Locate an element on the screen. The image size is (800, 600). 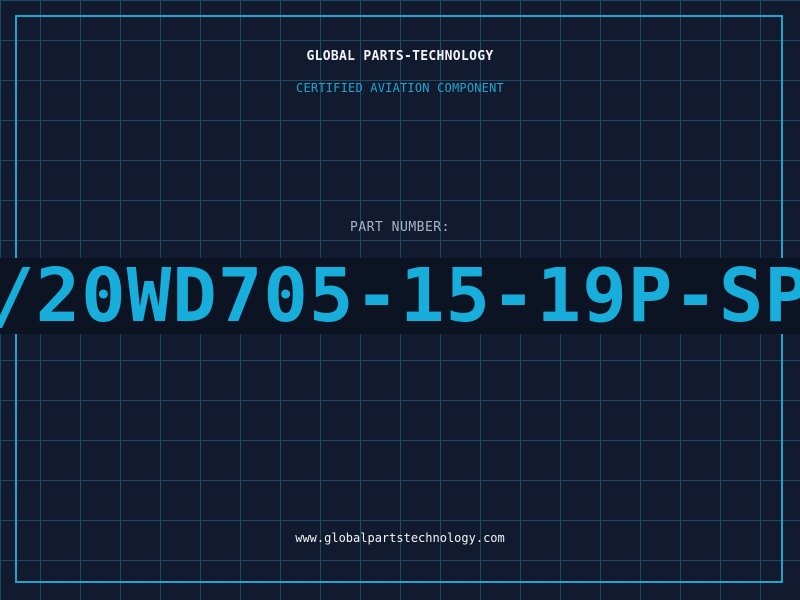
part-number-value: D38999/20WD705-15-19P-SP-M1344 is located at coordinates (400, 296).